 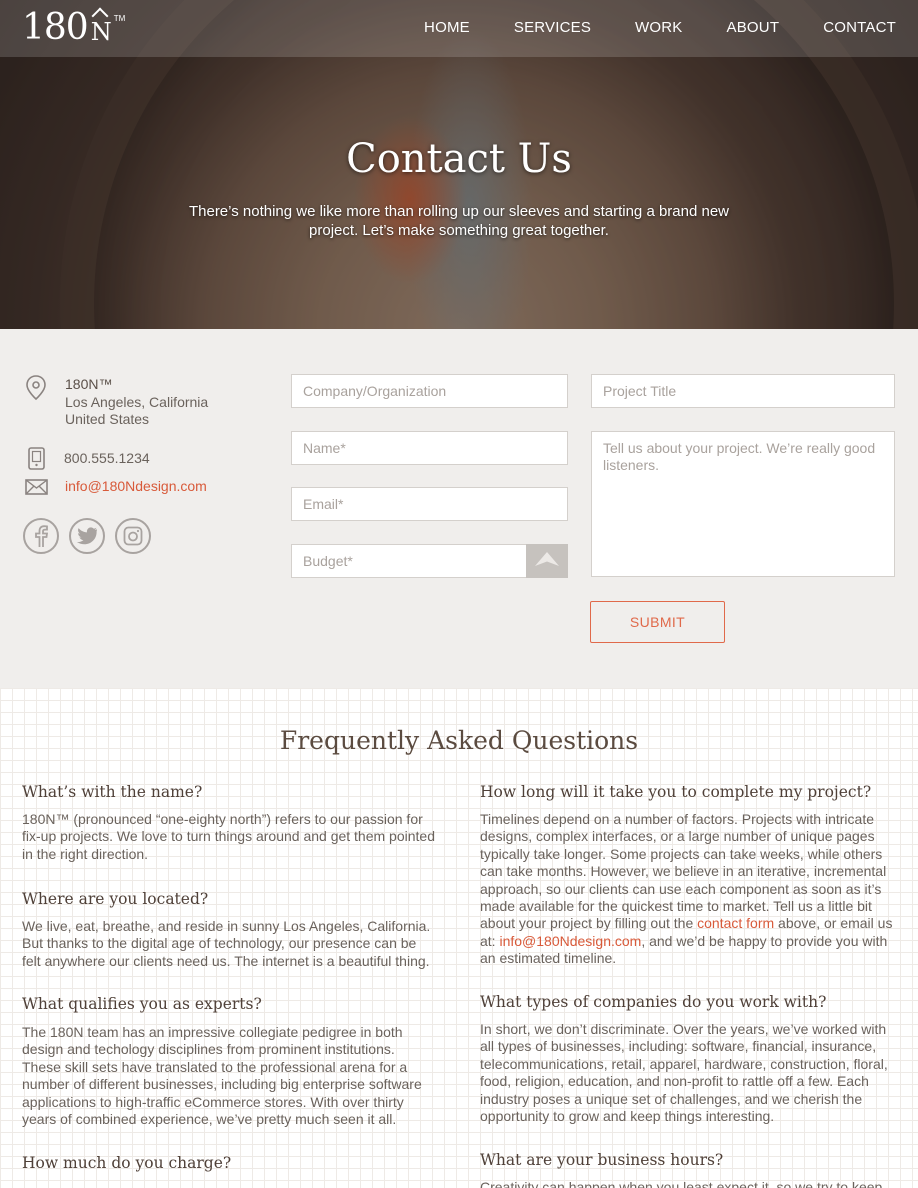 I want to click on chevron-up-icon, so click(x=547, y=561).